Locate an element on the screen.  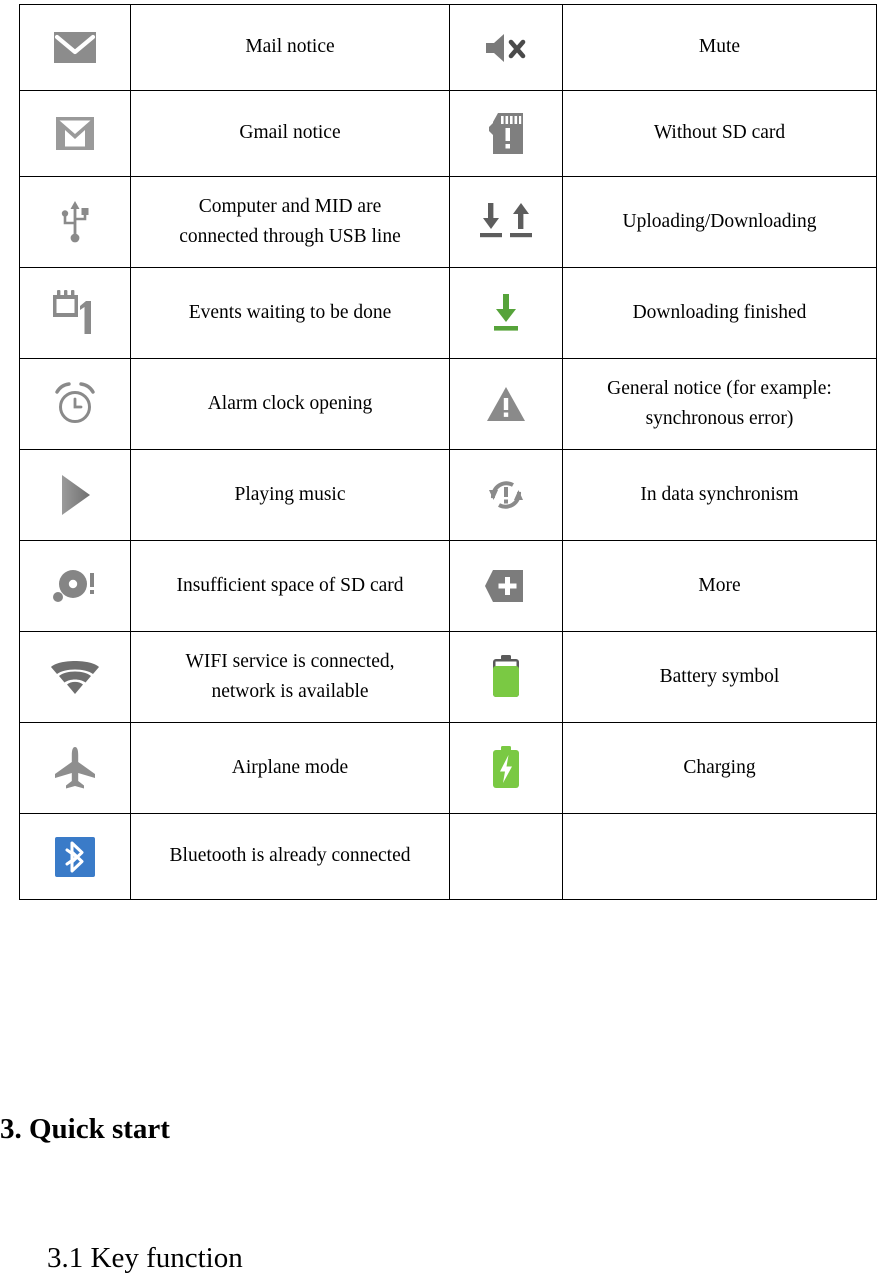
icon-cell-download-done is located at coordinates (506, 313).